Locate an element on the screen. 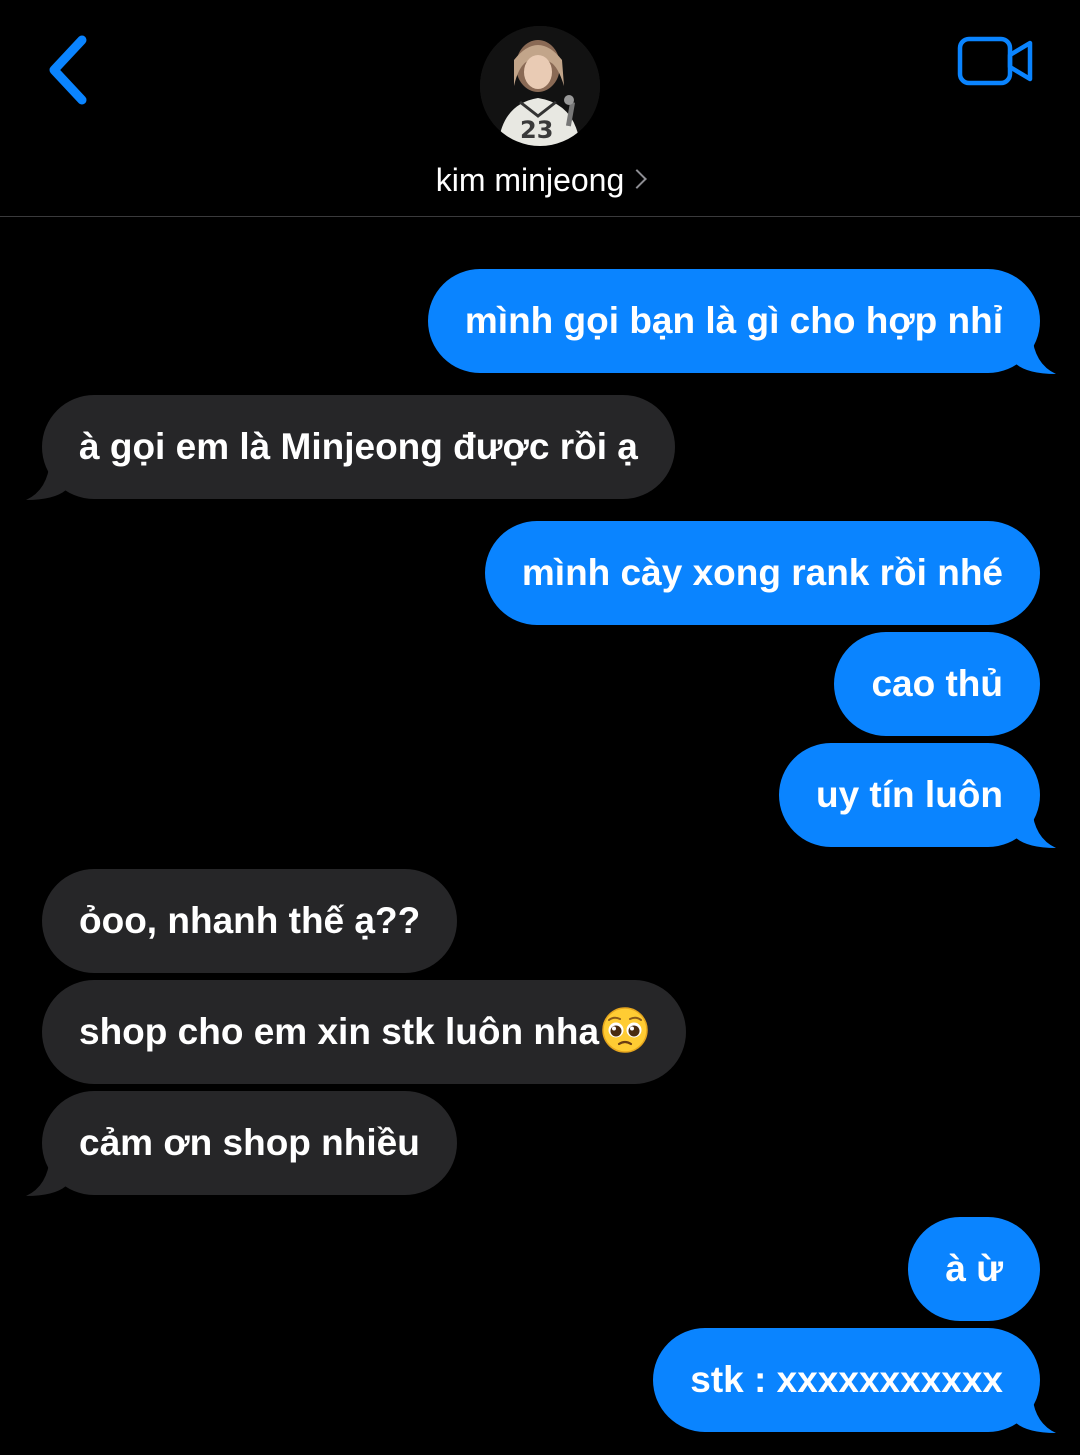 This screenshot has height=1455, width=1080. video-camera-icon is located at coordinates (995, 61).